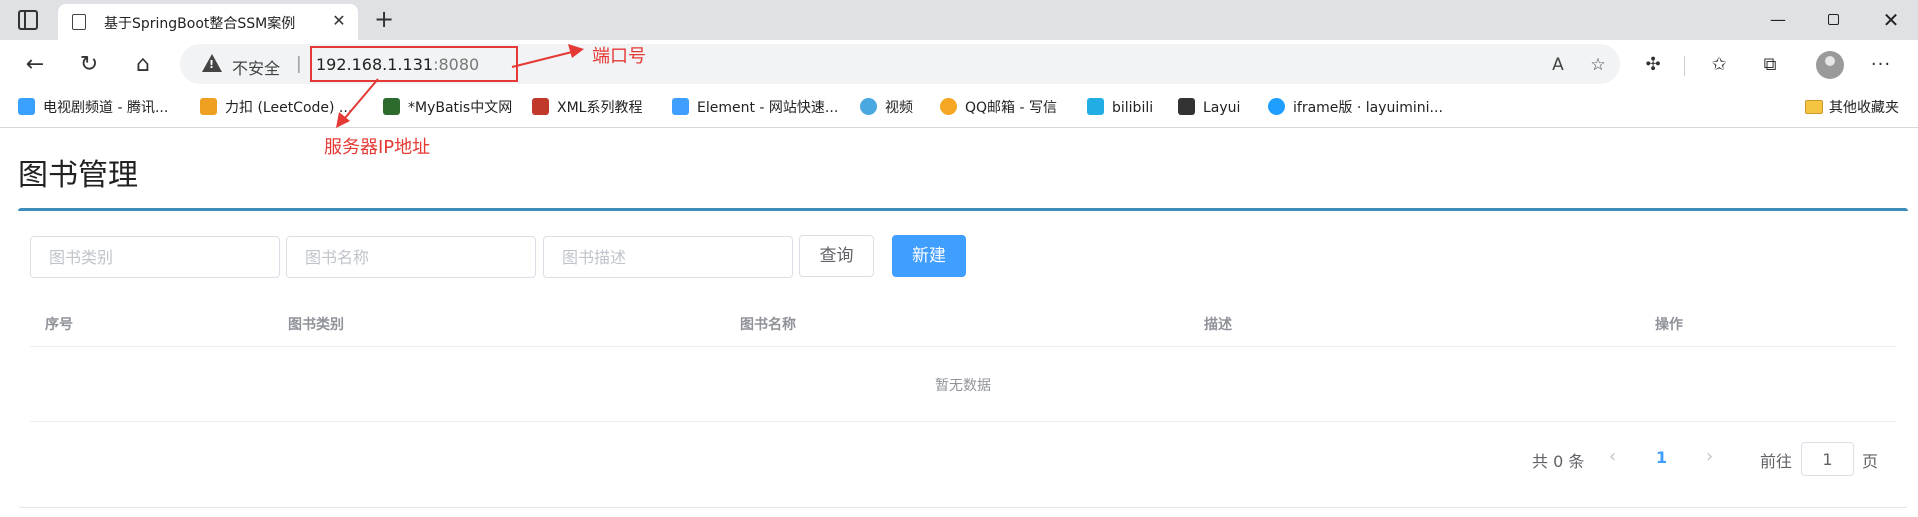 This screenshot has width=1918, height=517. Describe the element at coordinates (460, 108) in the screenshot. I see `bookmark-label: *MyBatis中文网` at that location.